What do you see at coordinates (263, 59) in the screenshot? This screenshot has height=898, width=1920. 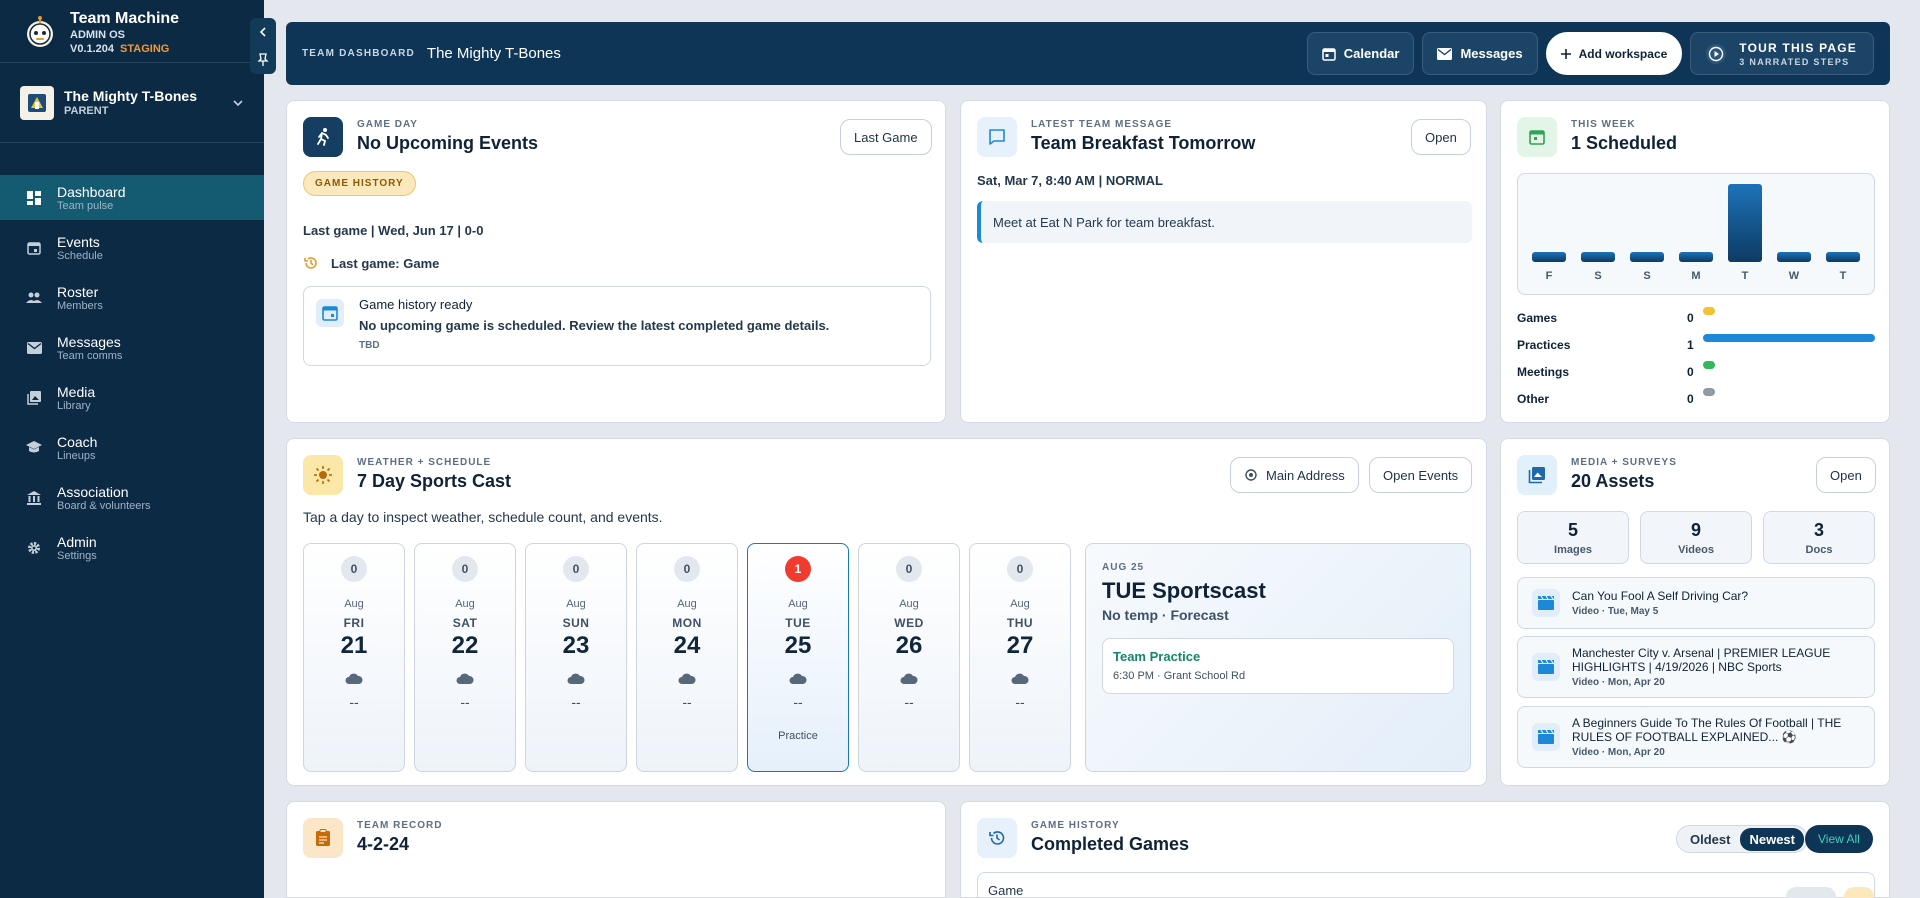 I see `pin-icon` at bounding box center [263, 59].